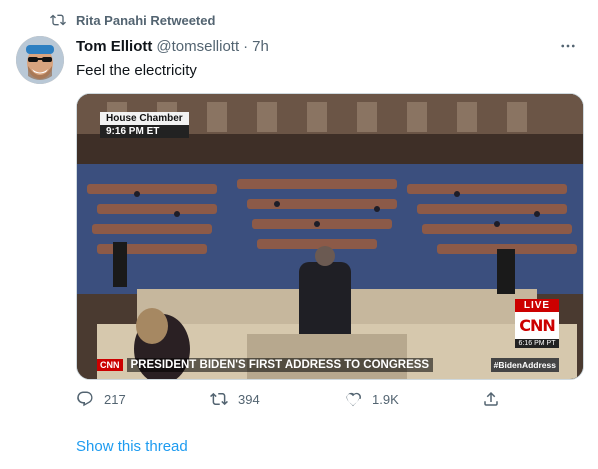 This screenshot has height=469, width=598. Describe the element at coordinates (260, 46) in the screenshot. I see `tweet-time: 7h` at that location.